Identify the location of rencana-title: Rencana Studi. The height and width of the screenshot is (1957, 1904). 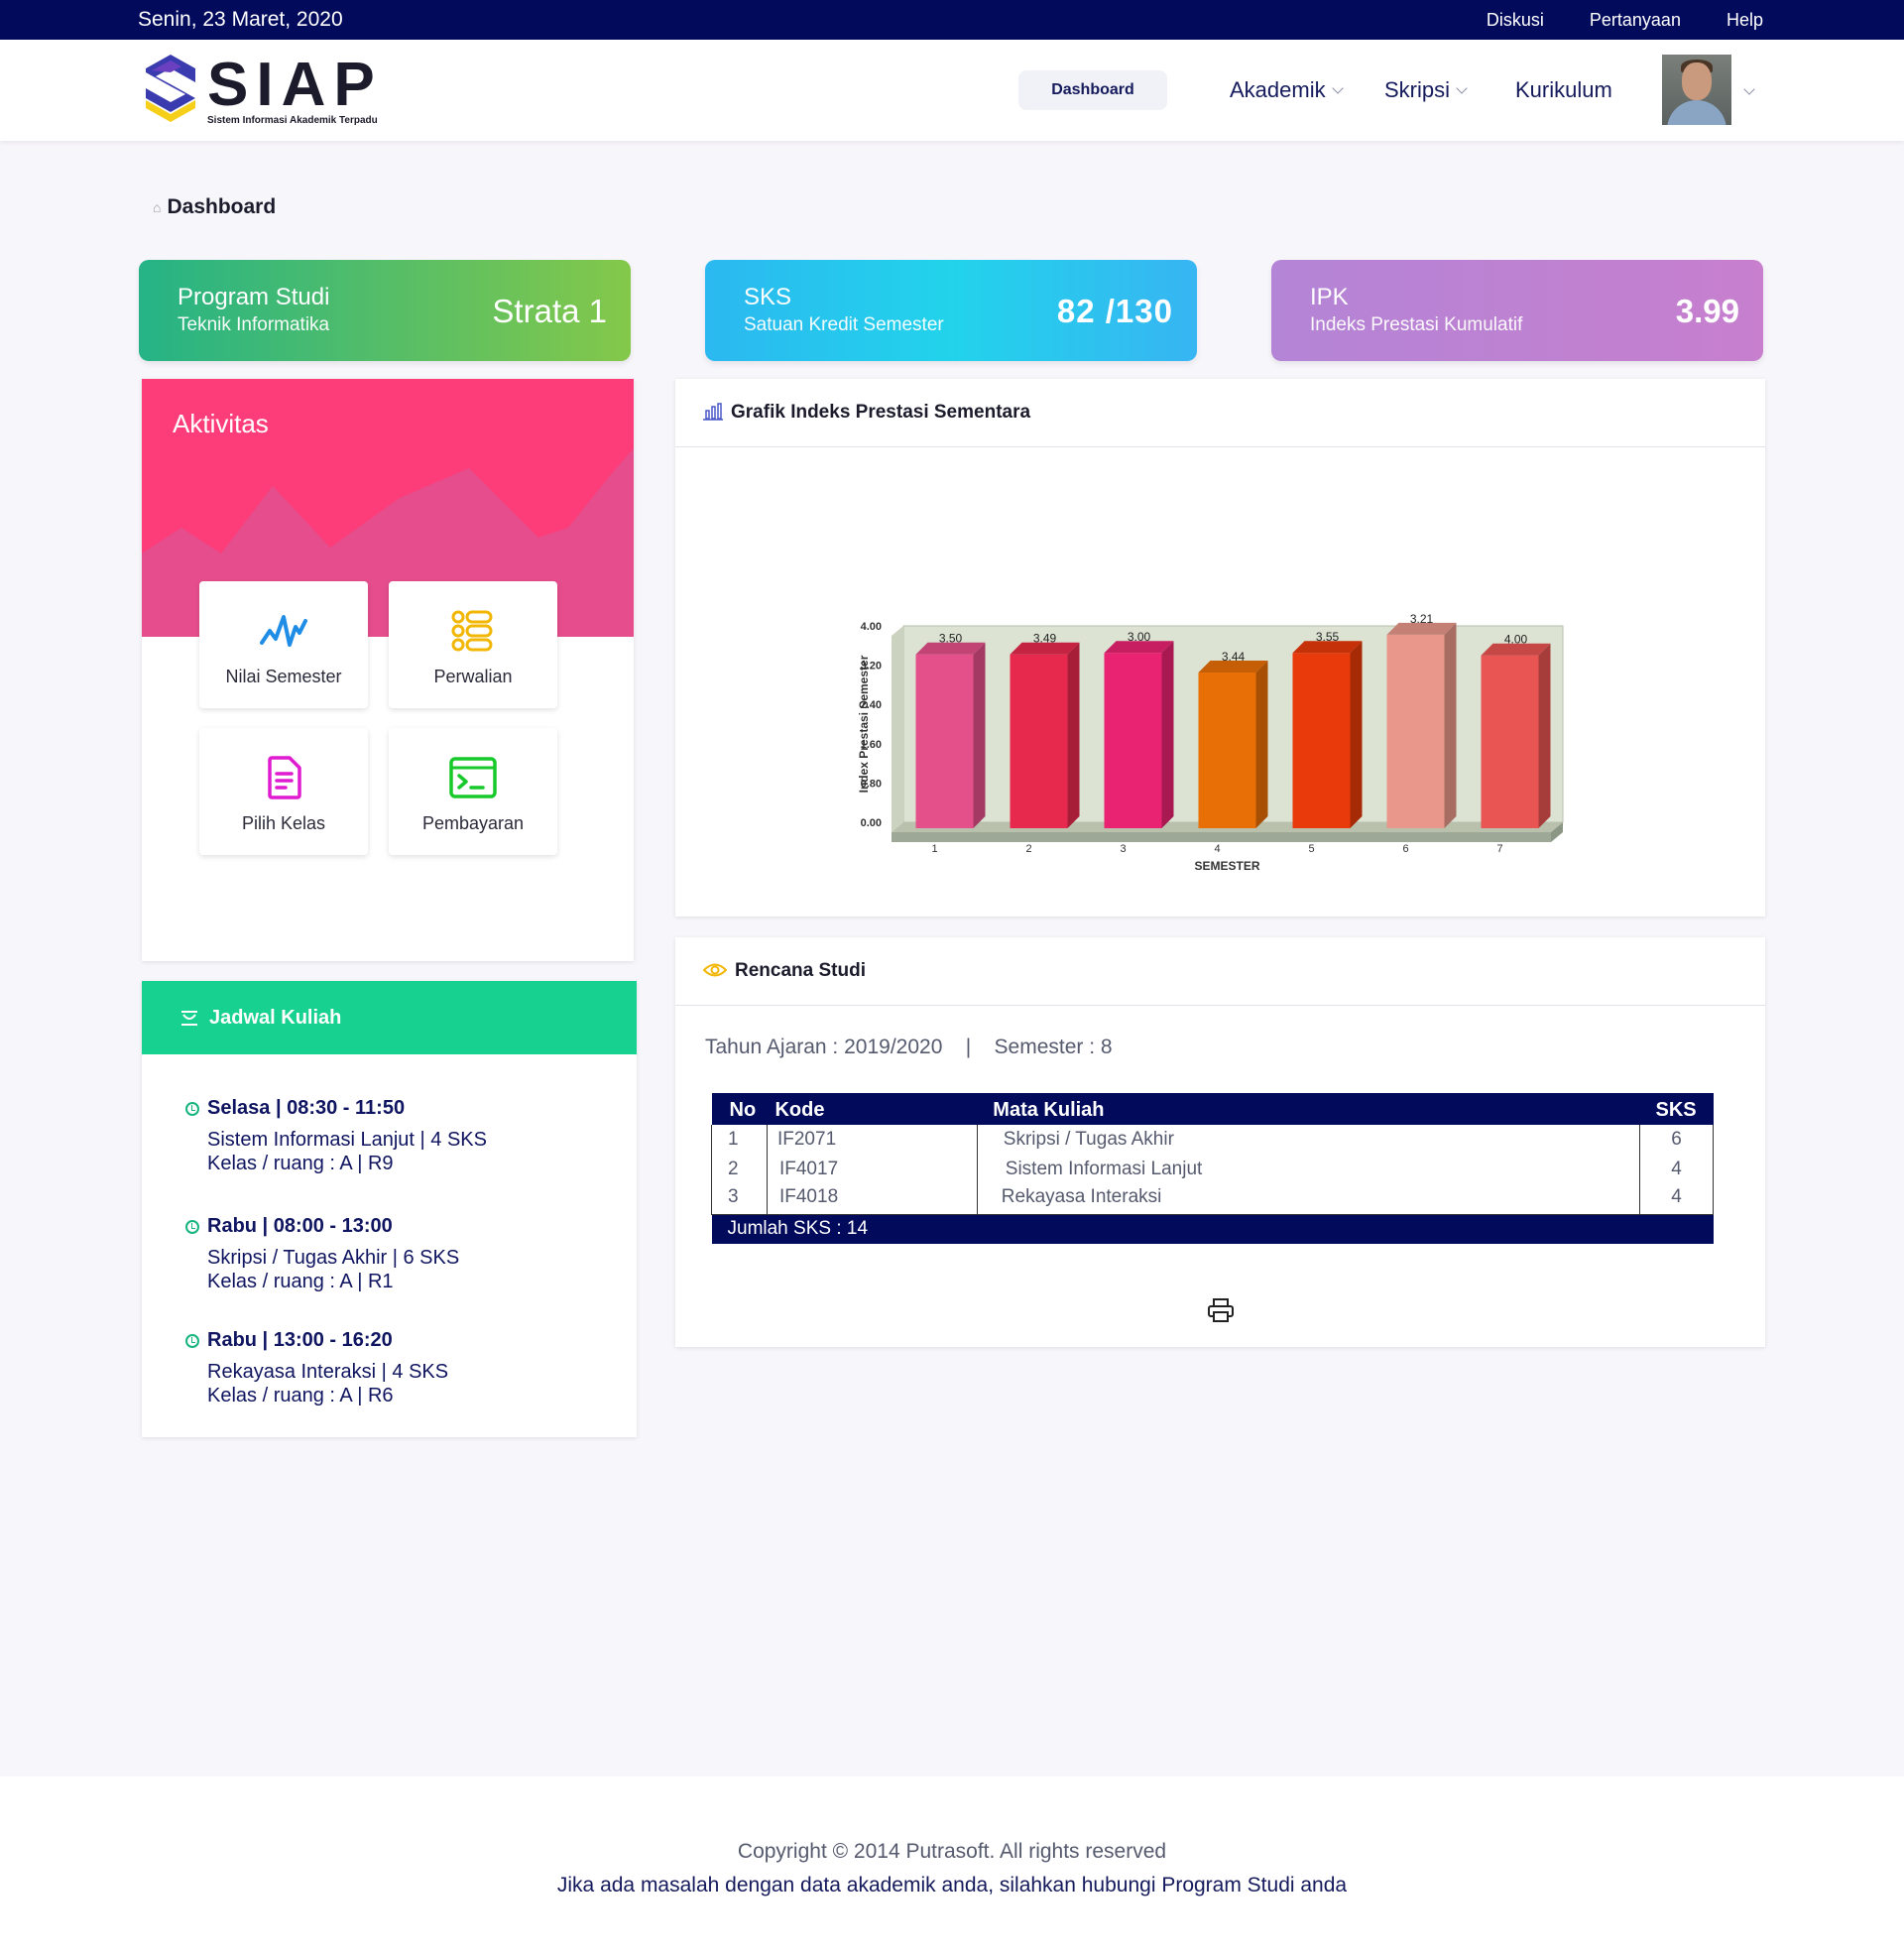
(800, 970).